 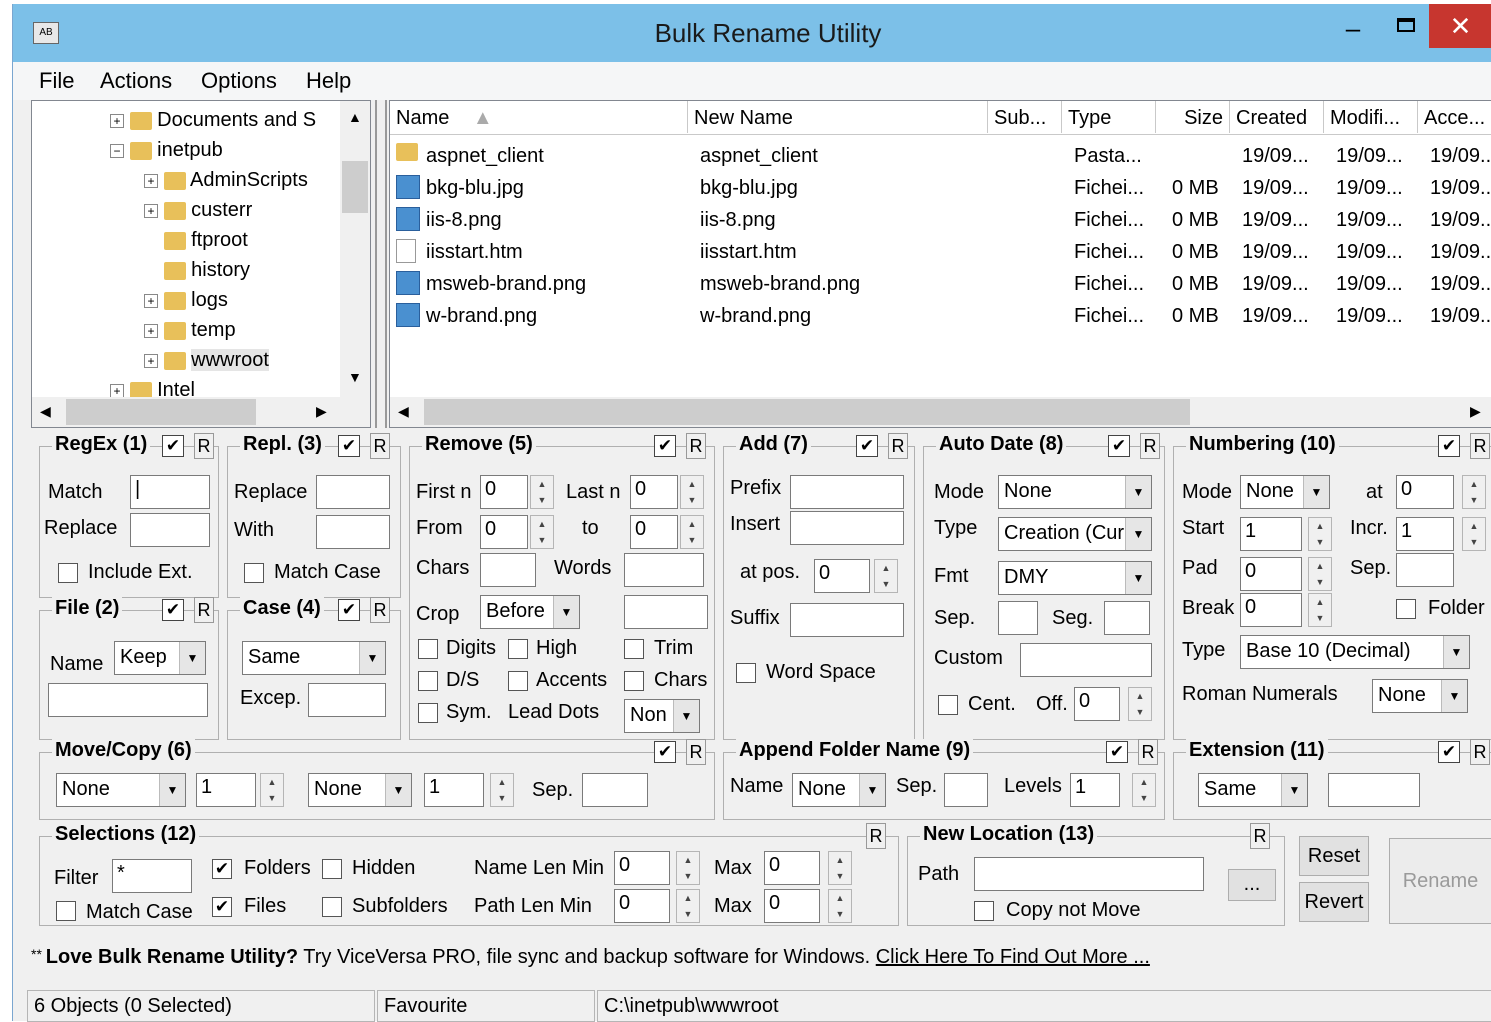 What do you see at coordinates (615, 790) in the screenshot?
I see `movecopy-sep-input` at bounding box center [615, 790].